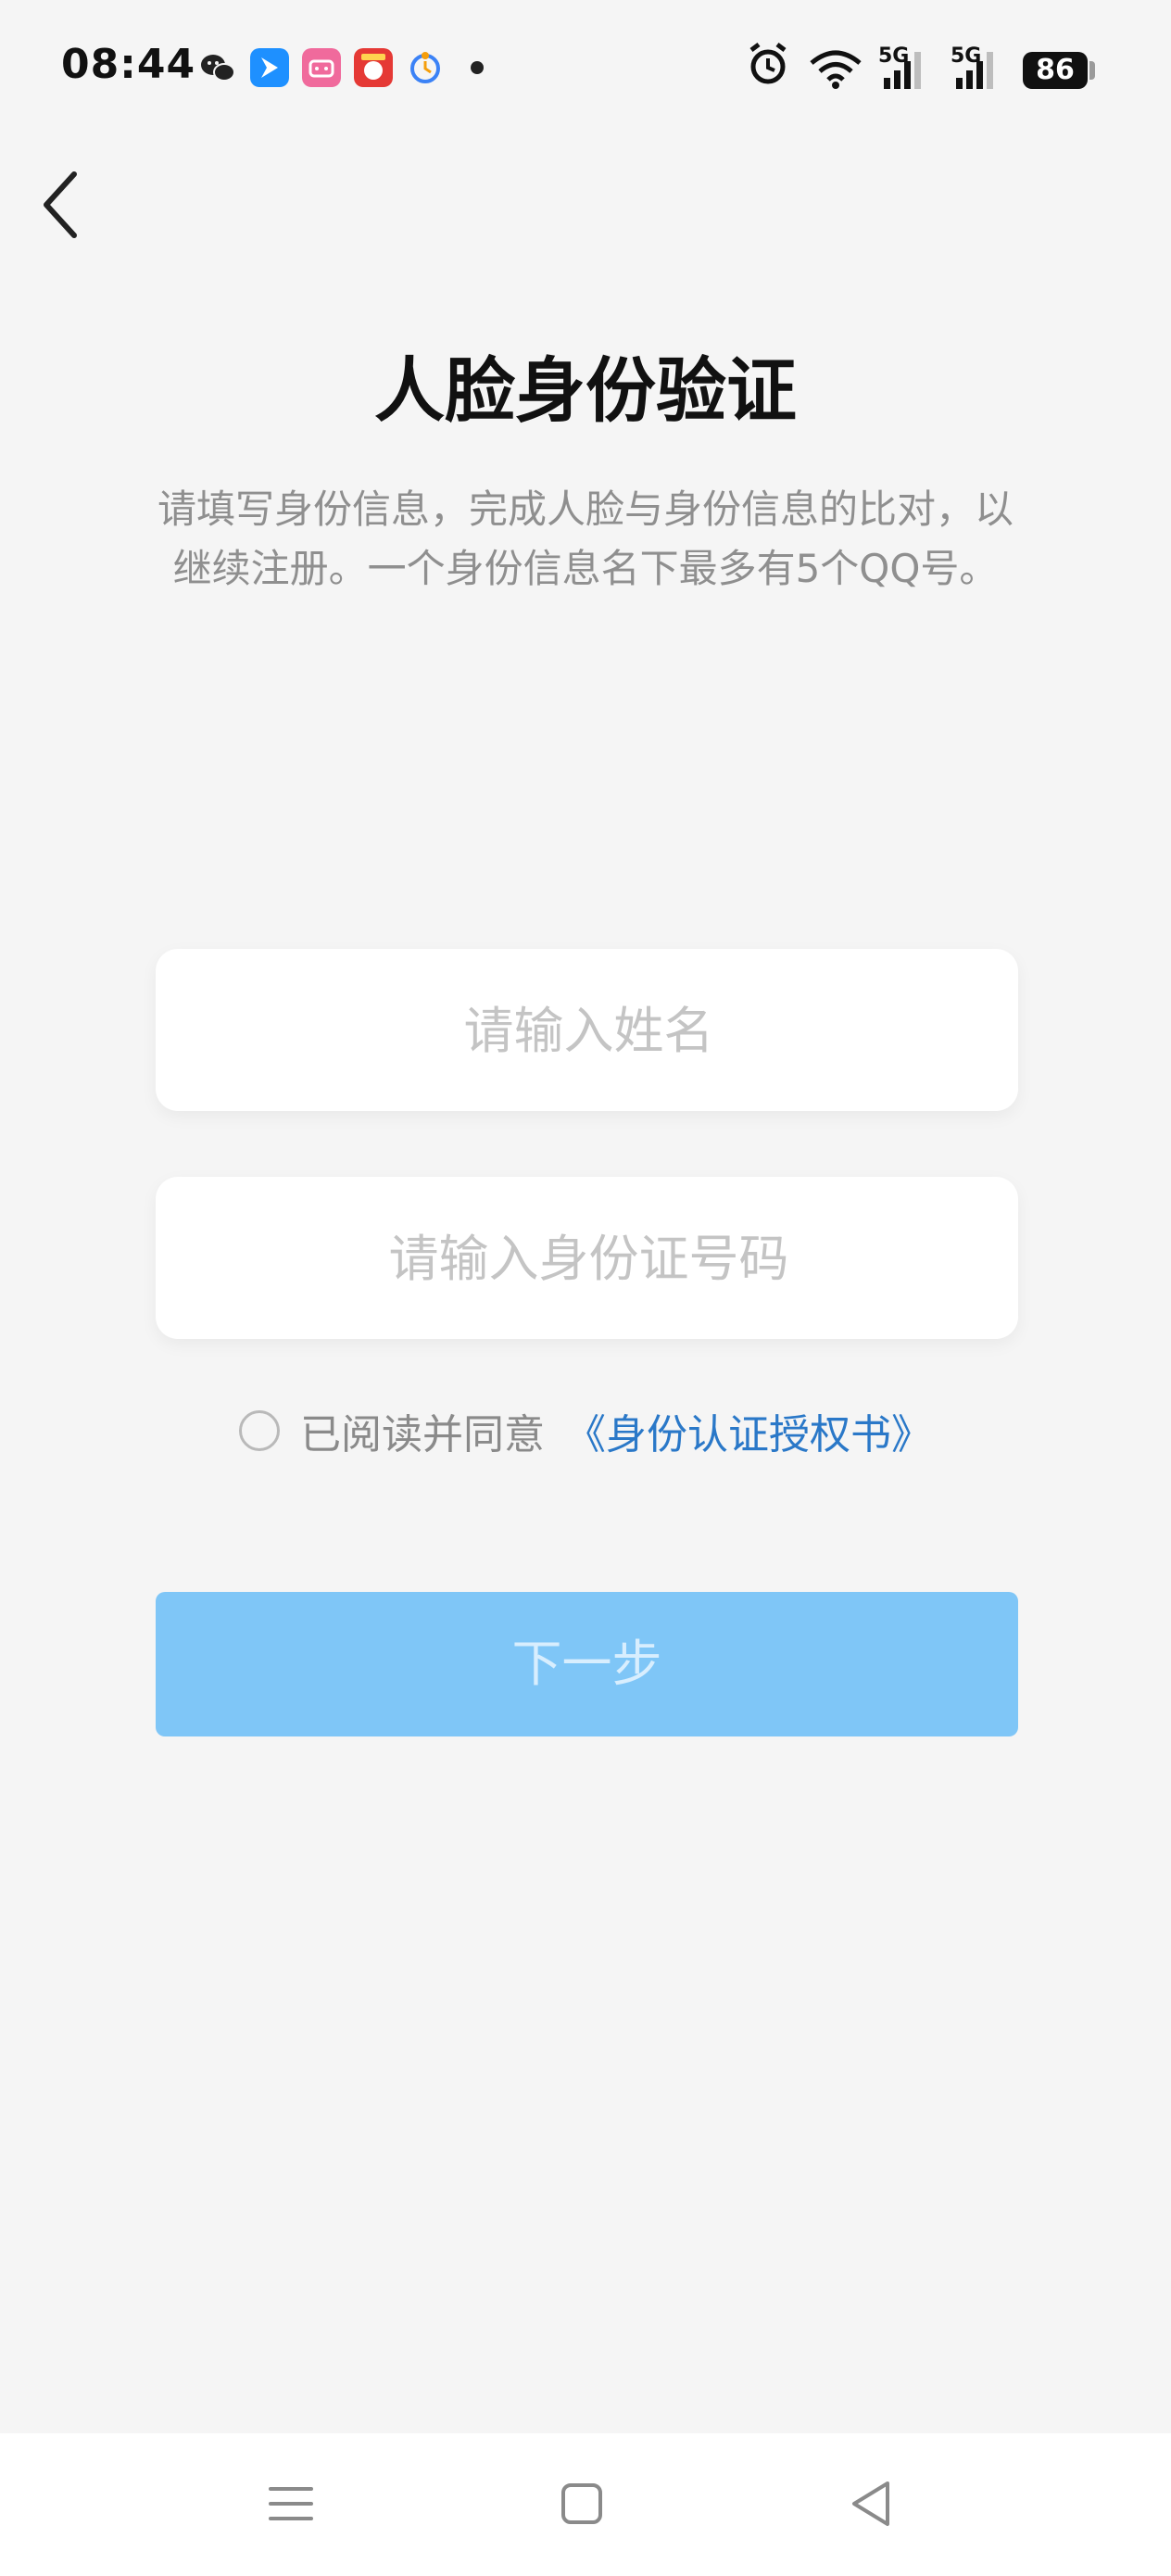  I want to click on feishu-icon, so click(269, 68).